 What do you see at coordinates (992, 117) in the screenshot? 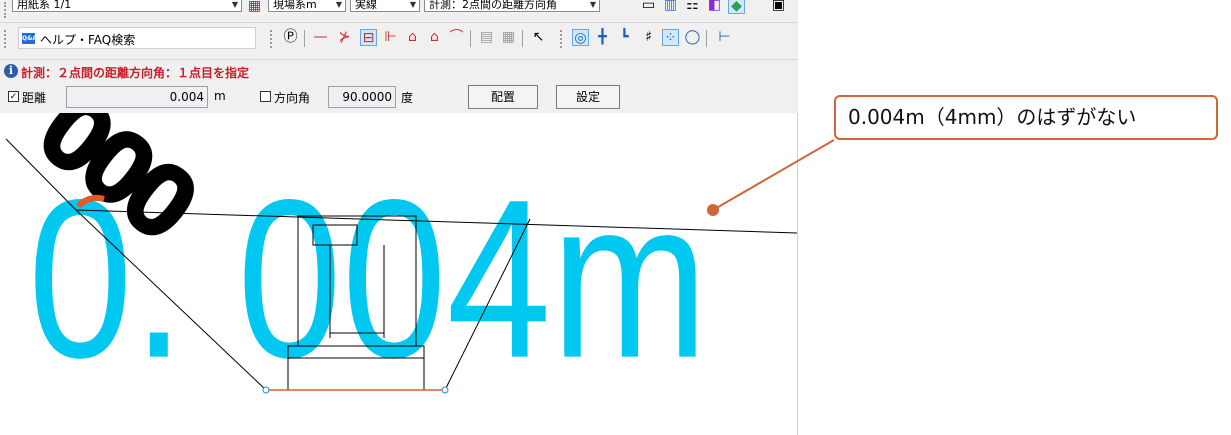
I see `callout-text: 0.004m（4mm）のはずがない` at bounding box center [992, 117].